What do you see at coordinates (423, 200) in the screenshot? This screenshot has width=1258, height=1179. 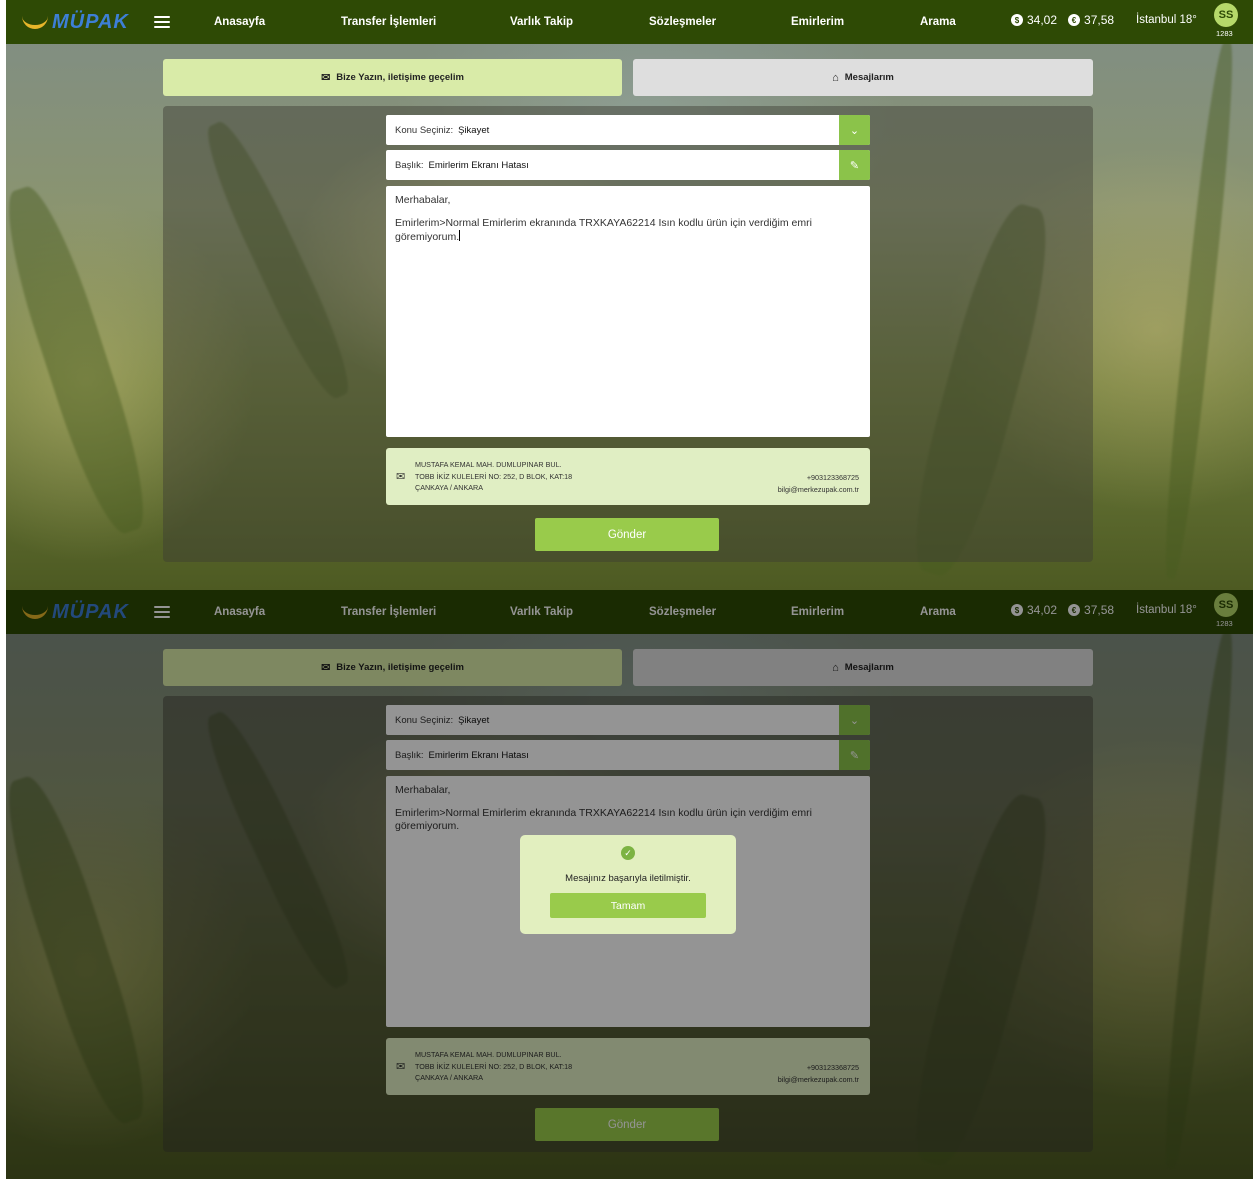 I see `message-greeting: Merhabalar,` at bounding box center [423, 200].